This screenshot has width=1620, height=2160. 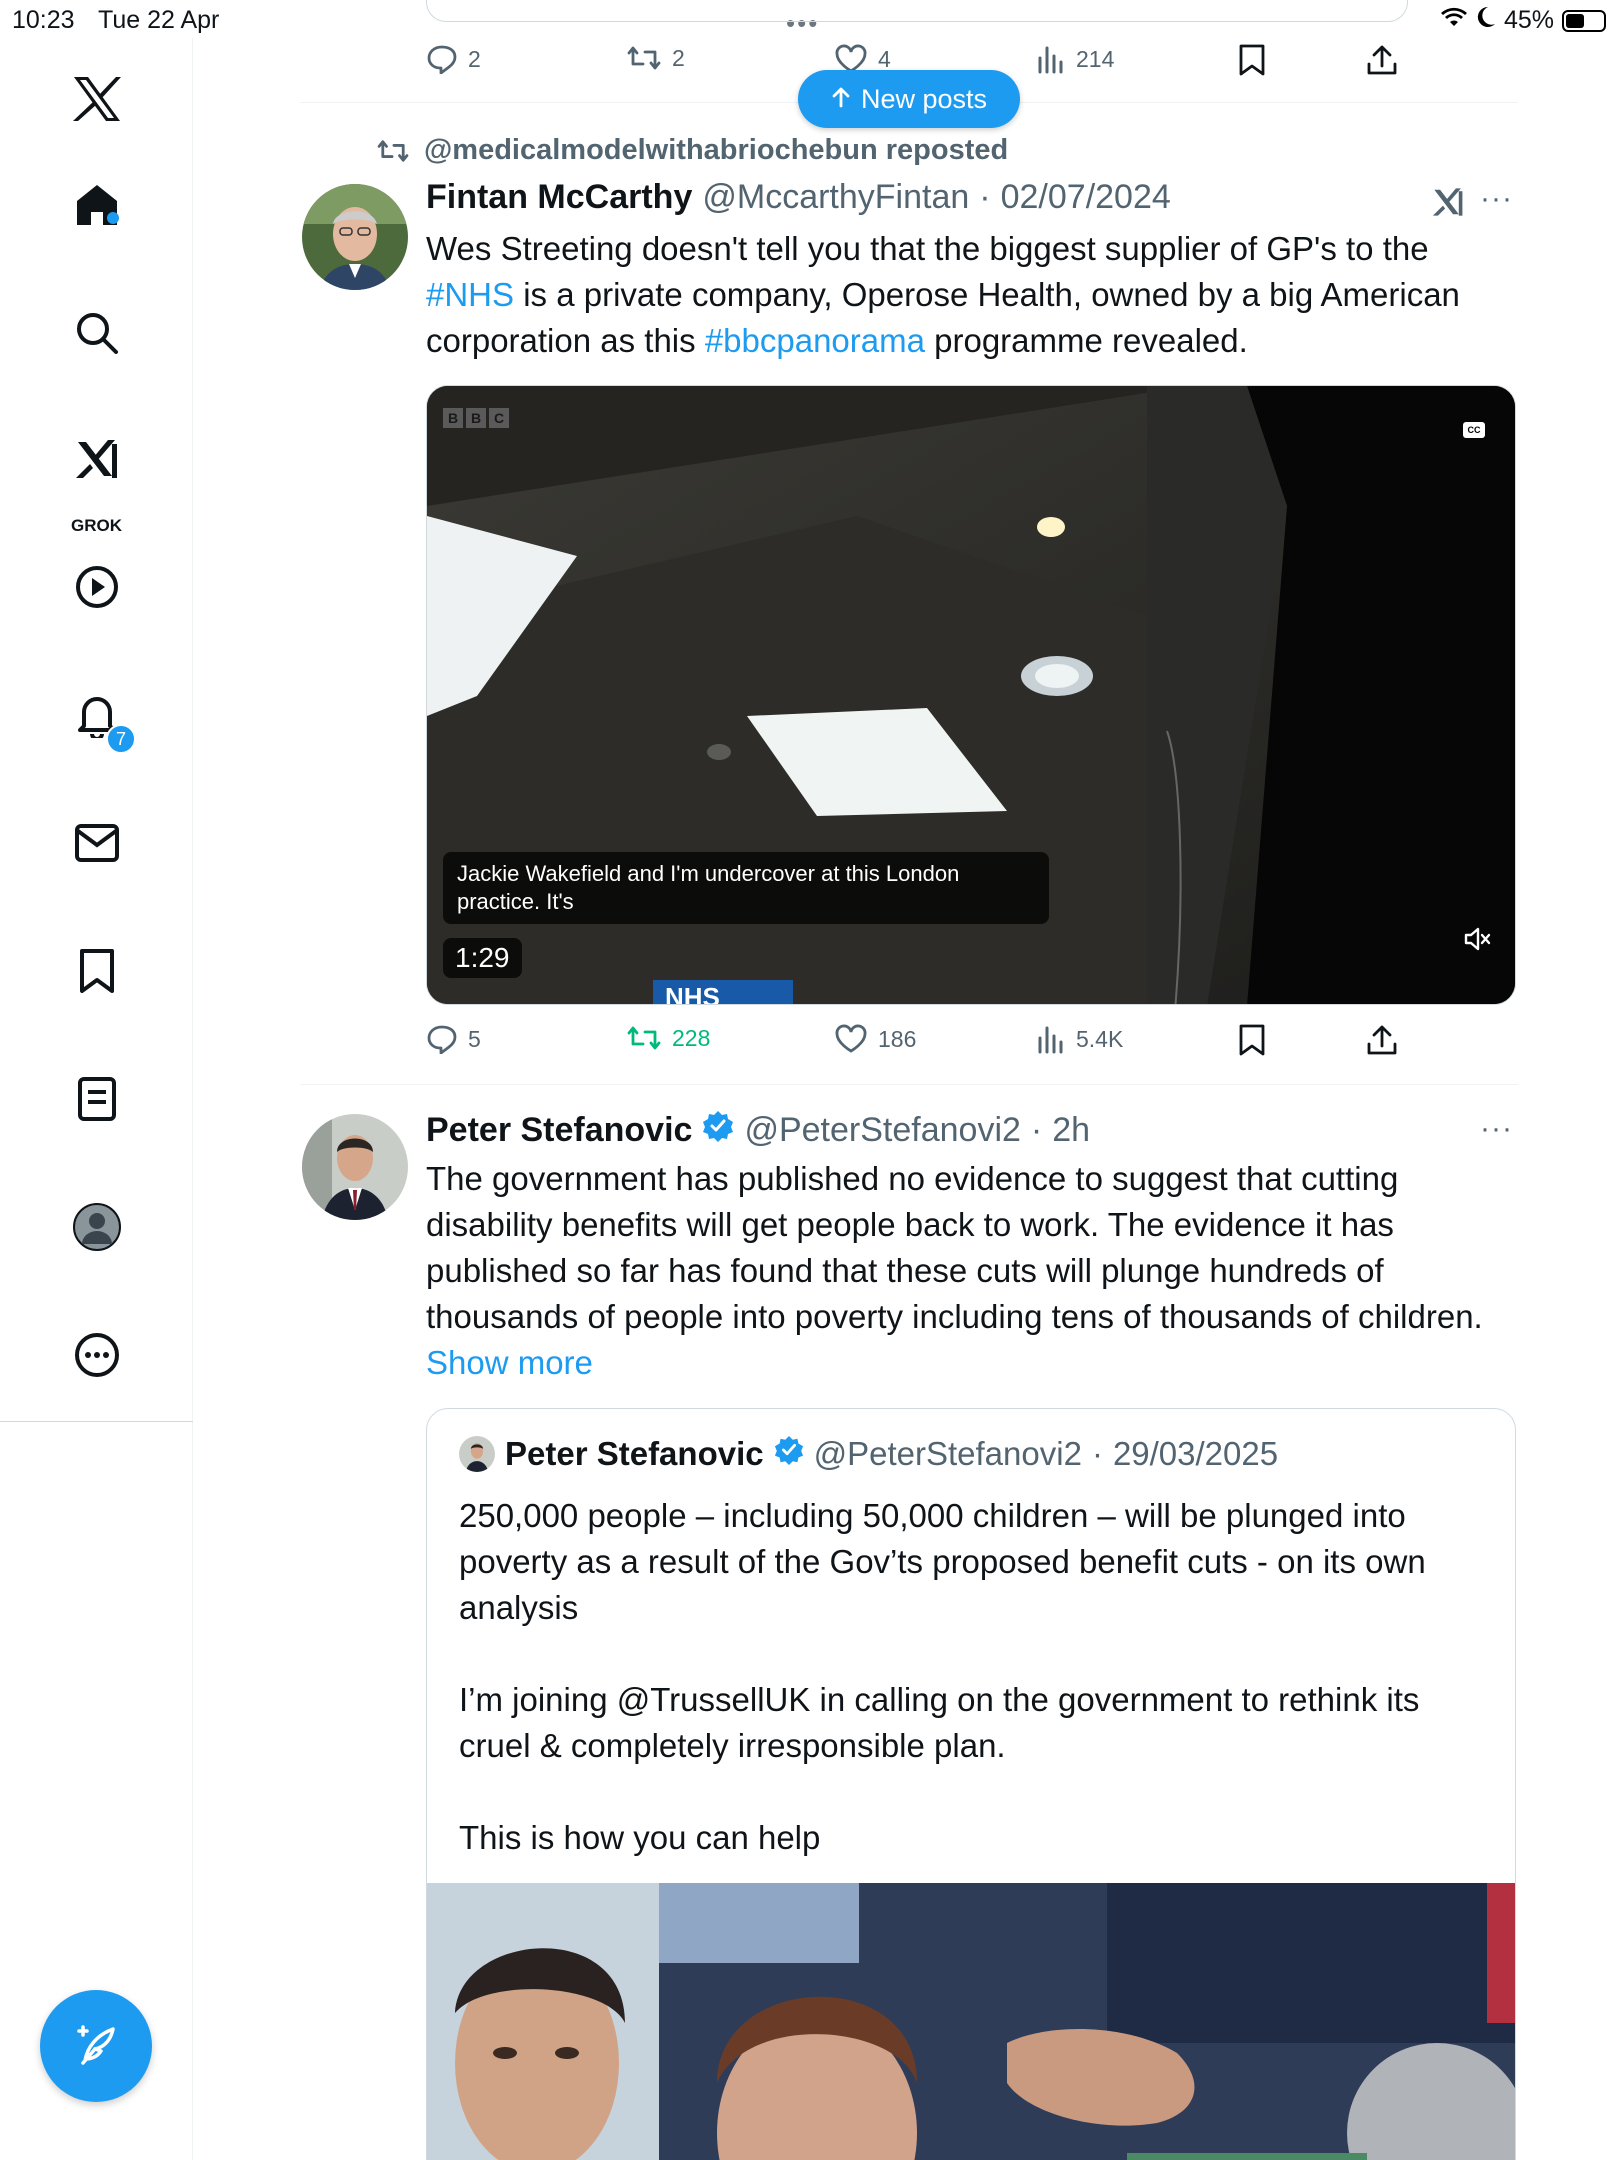 I want to click on author-name: Peter Stefanovic, so click(x=559, y=1130).